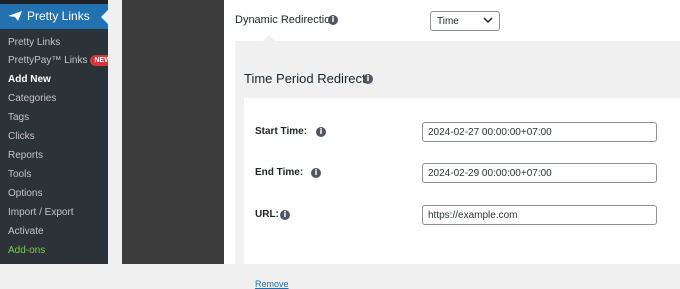 This screenshot has height=289, width=680. I want to click on left-dark-panel, so click(173, 132).